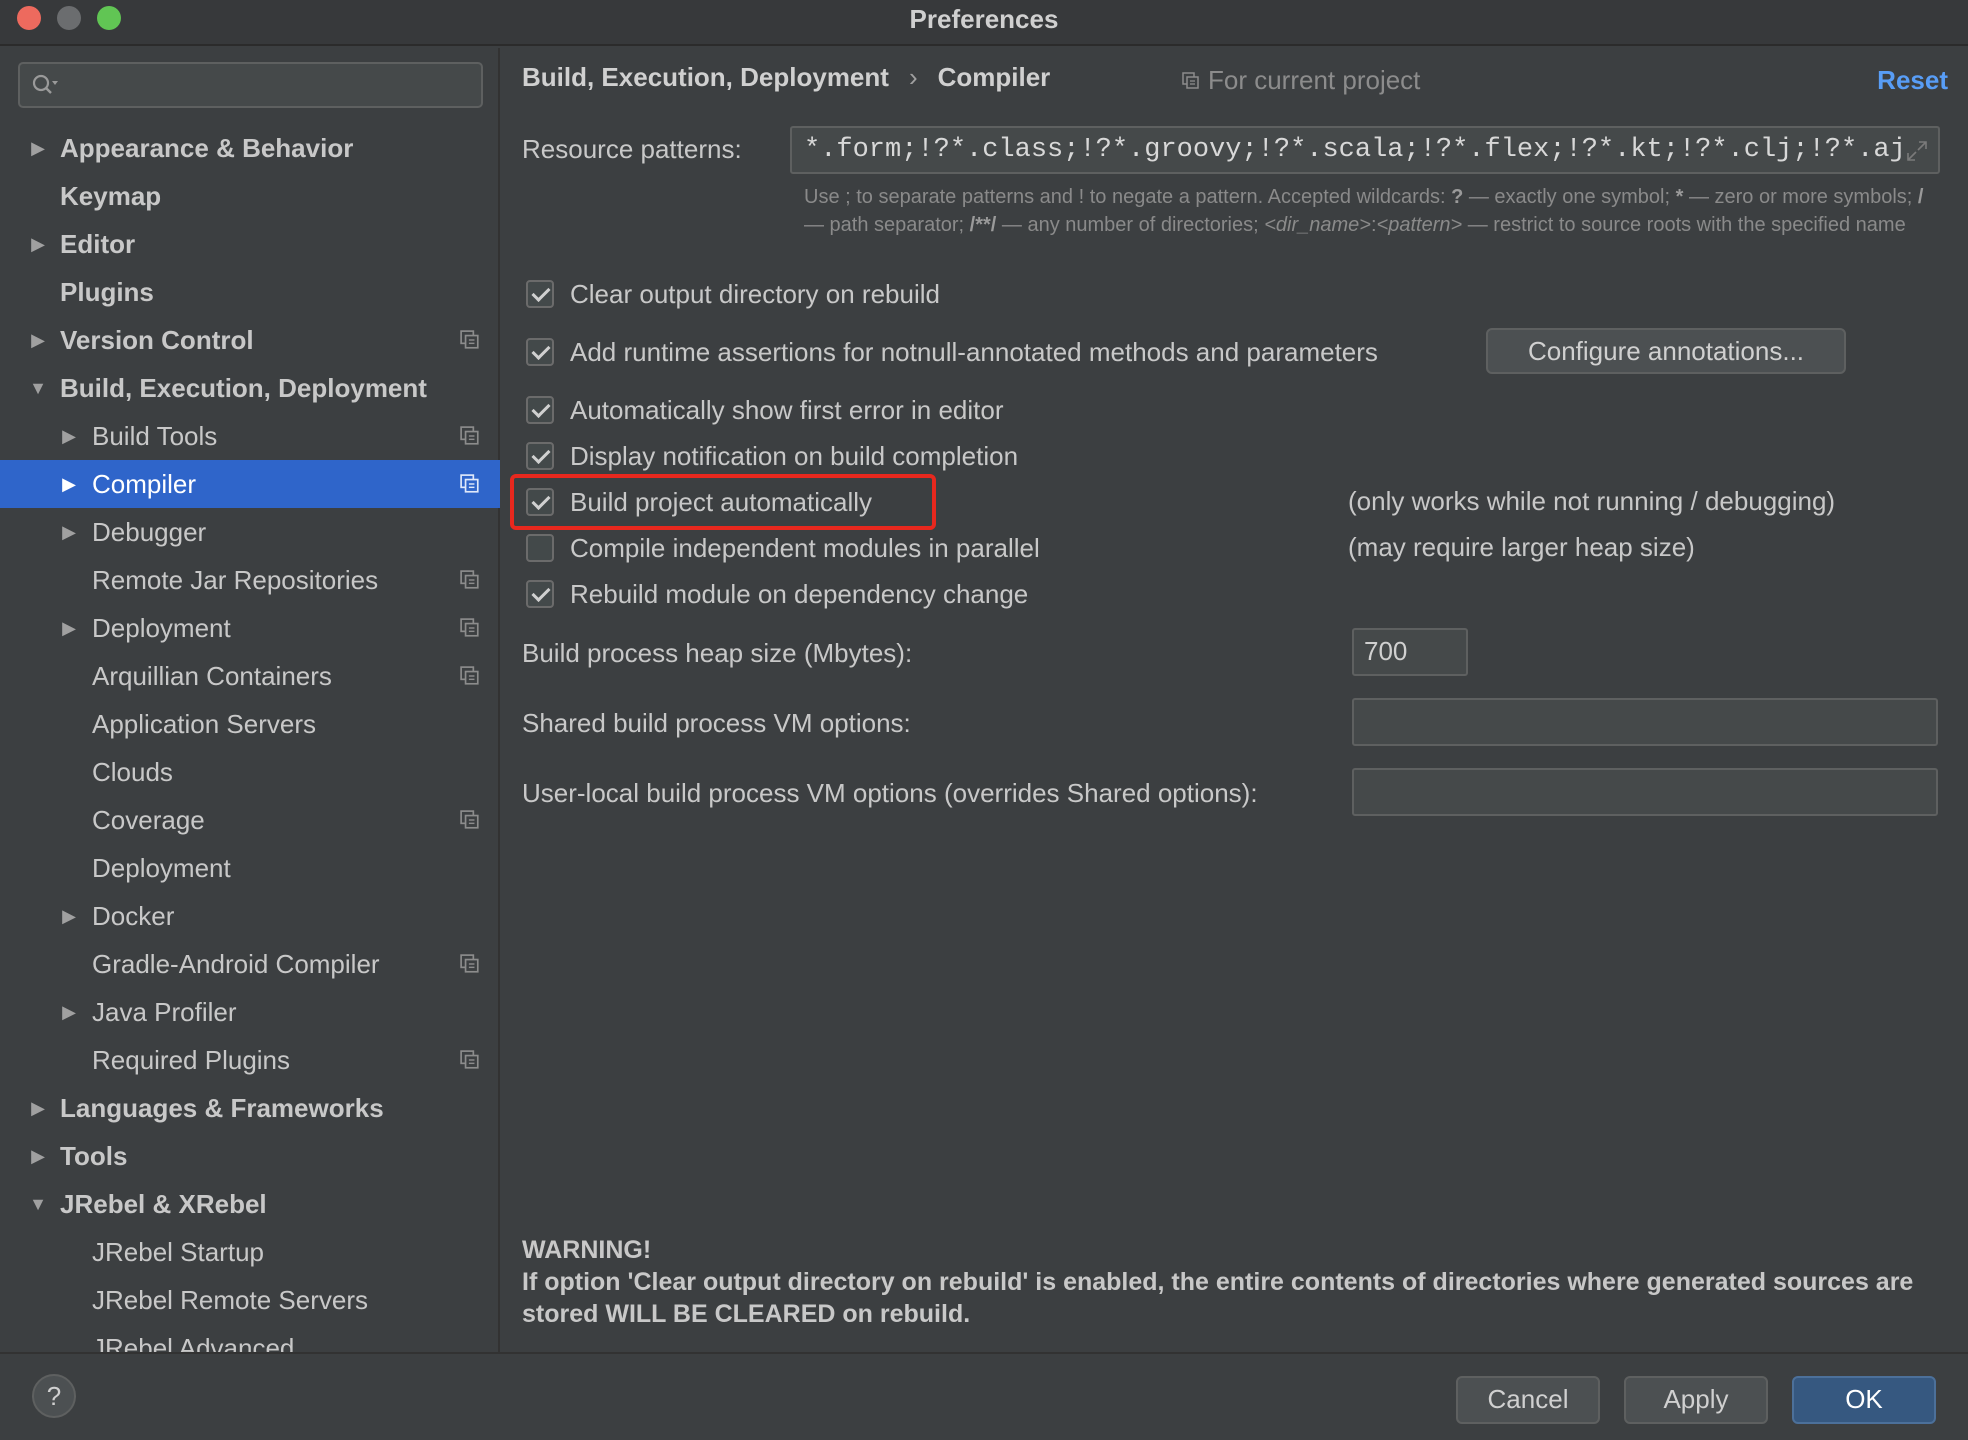 The height and width of the screenshot is (1440, 1968). Describe the element at coordinates (250, 532) in the screenshot. I see `sidebar-item-debugger: ▶ Debugger` at that location.